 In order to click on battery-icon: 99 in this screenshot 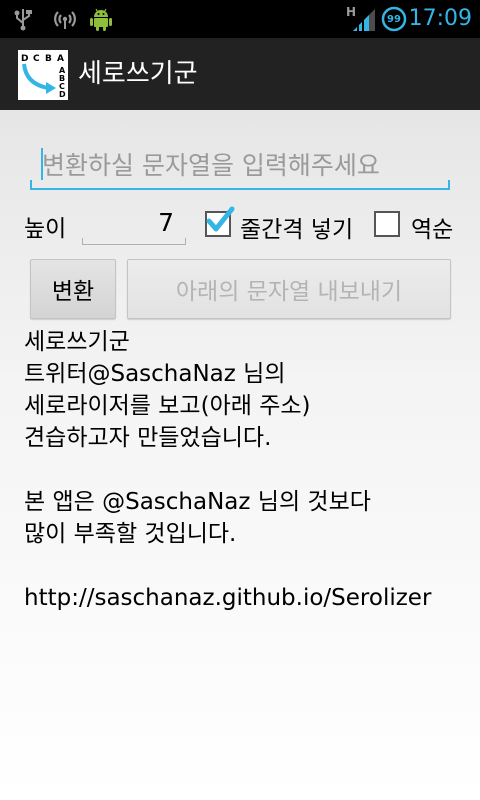, I will do `click(394, 19)`.